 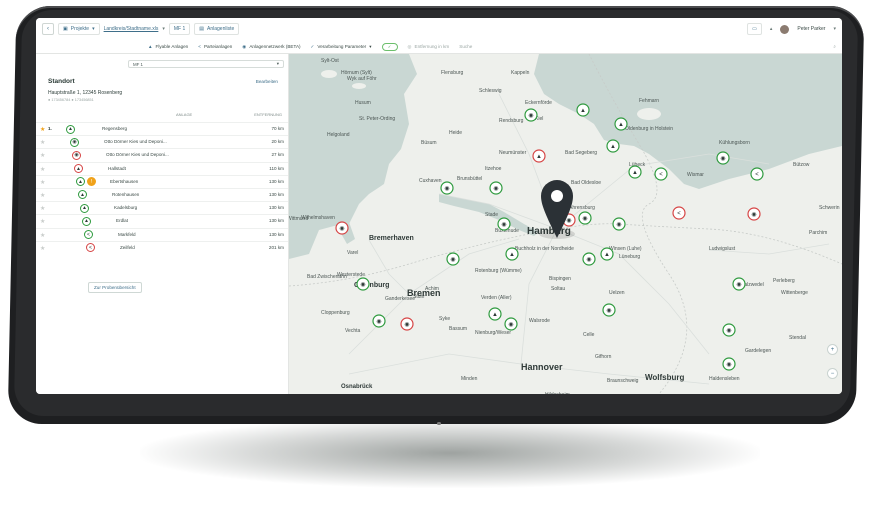 I want to click on toolbar-network: ◉ Anlagennetzwerk (BETA), so click(x=271, y=47).